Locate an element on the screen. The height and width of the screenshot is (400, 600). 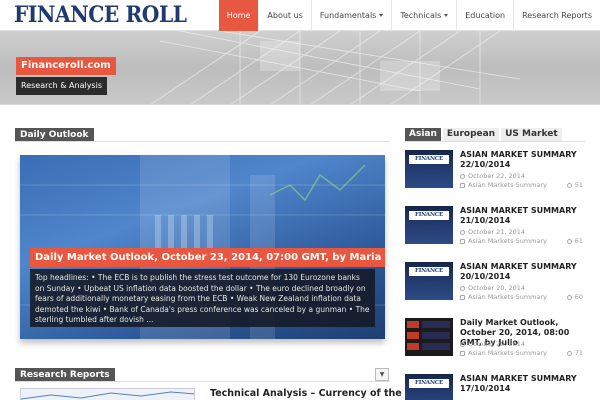
nav-fundamentals-label: Fundamentals is located at coordinates (348, 15).